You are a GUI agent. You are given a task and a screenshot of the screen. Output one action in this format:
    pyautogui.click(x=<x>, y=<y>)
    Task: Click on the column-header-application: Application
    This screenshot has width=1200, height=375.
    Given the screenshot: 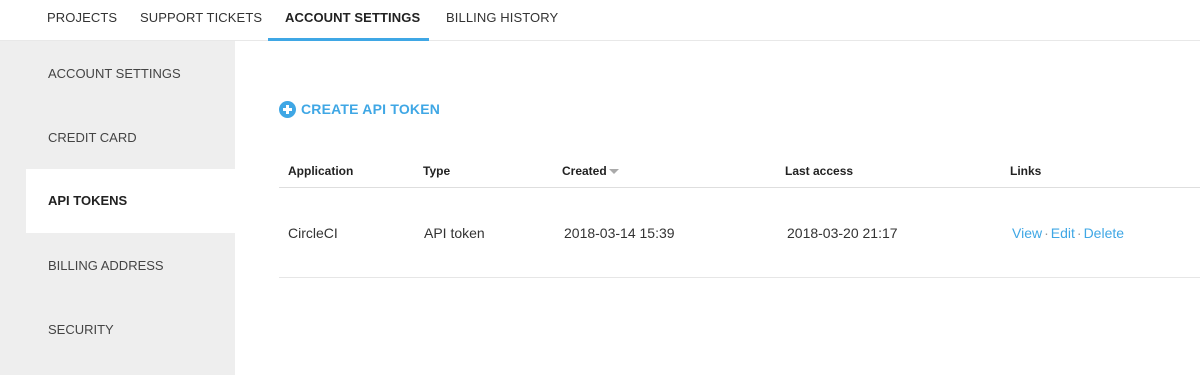 What is the action you would take?
    pyautogui.click(x=320, y=171)
    